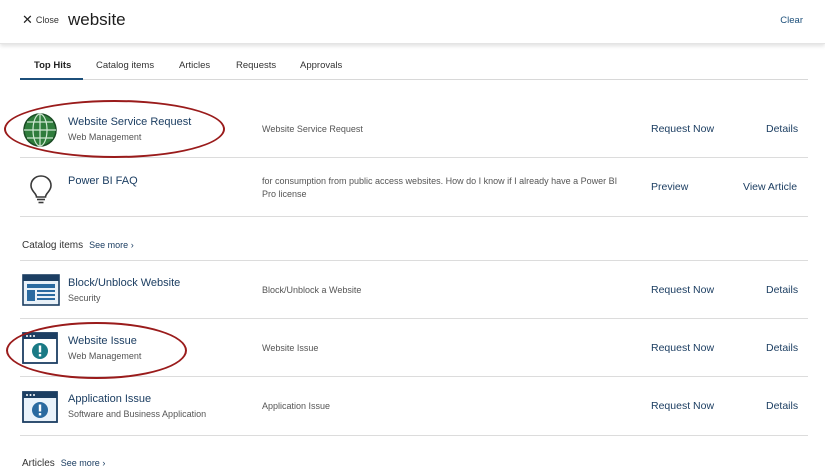 This screenshot has width=825, height=469. I want to click on preview-button: Preview, so click(669, 187).